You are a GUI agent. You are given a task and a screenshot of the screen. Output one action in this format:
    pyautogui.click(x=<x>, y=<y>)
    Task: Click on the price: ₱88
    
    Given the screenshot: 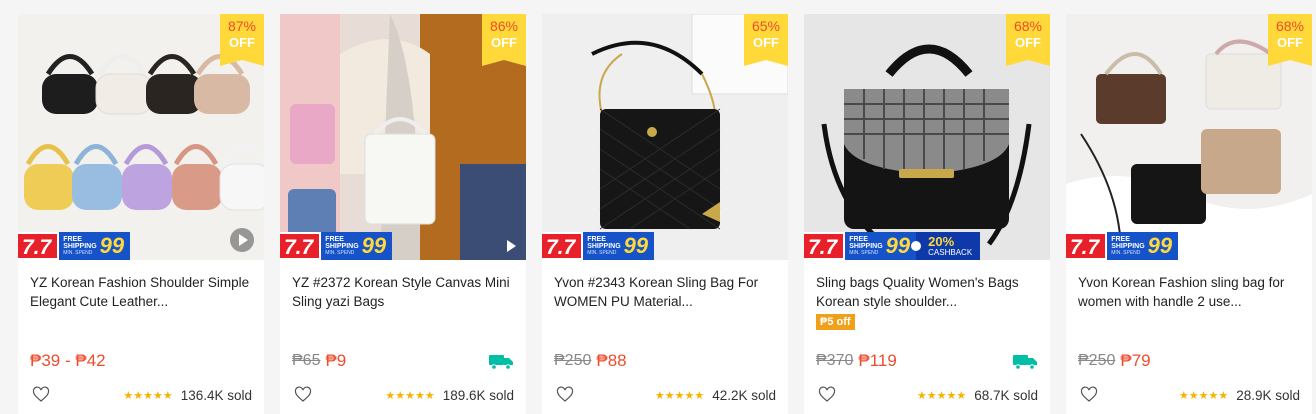 What is the action you would take?
    pyautogui.click(x=611, y=360)
    